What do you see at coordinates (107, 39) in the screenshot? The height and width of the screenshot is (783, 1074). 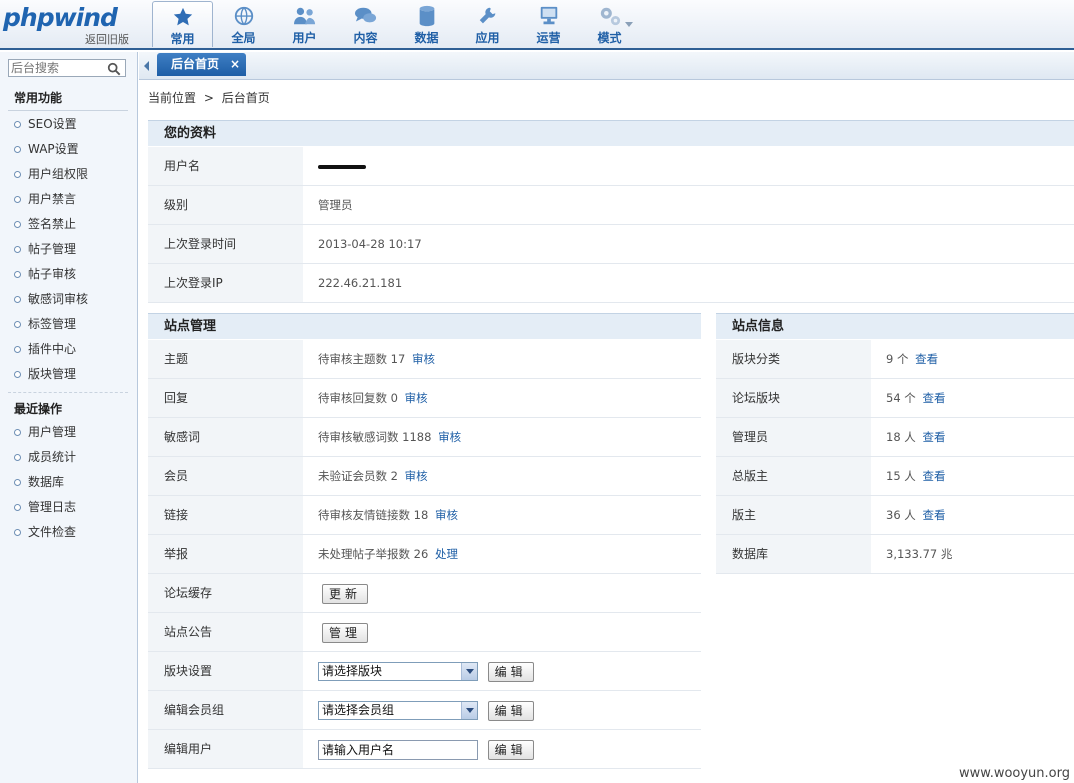 I see `old-version-link: 返回旧版` at bounding box center [107, 39].